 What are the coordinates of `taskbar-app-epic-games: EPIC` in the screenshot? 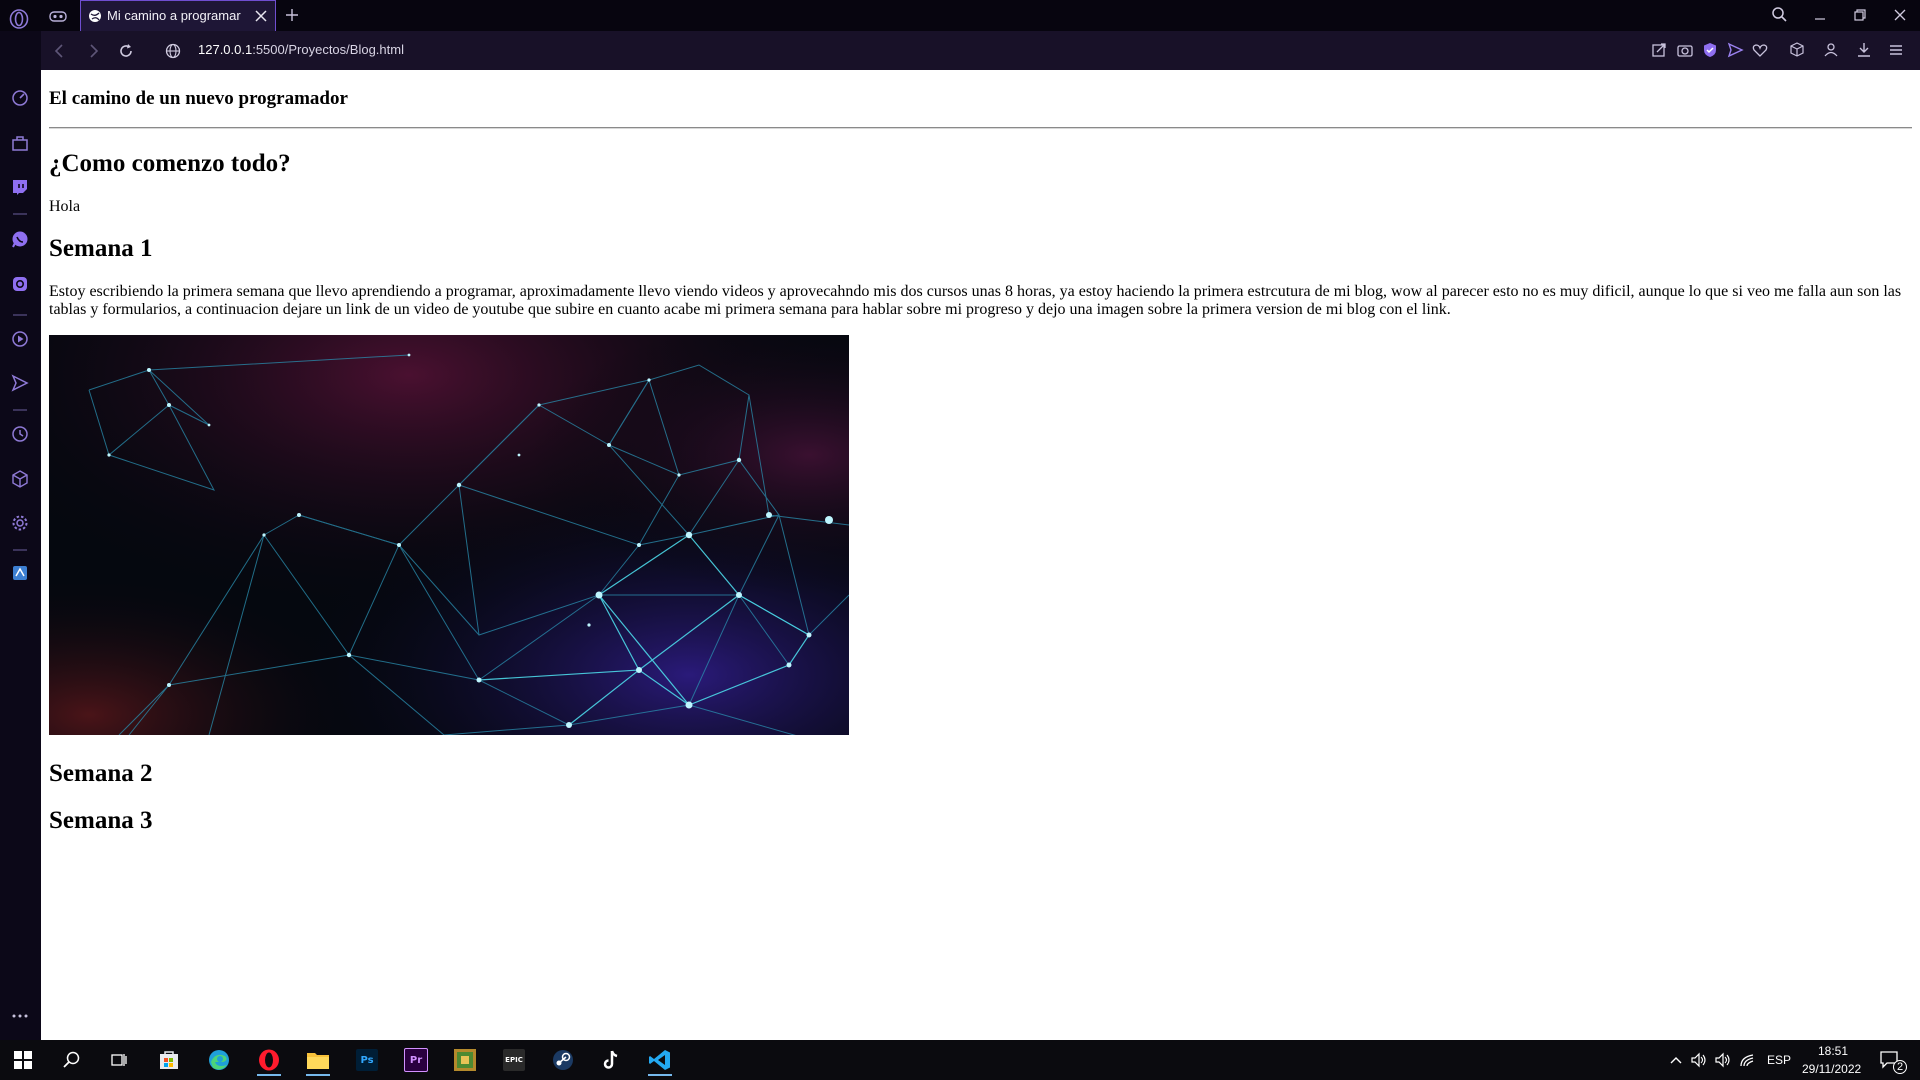 It's located at (514, 1060).